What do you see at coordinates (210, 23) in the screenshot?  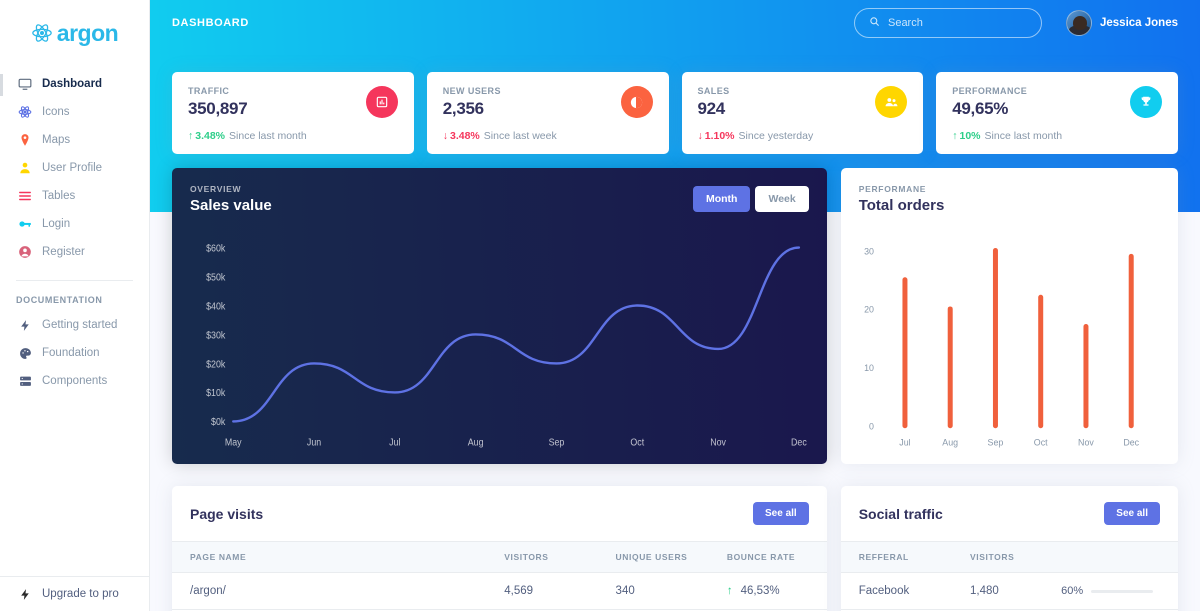 I see `page-title: DASHBOARD` at bounding box center [210, 23].